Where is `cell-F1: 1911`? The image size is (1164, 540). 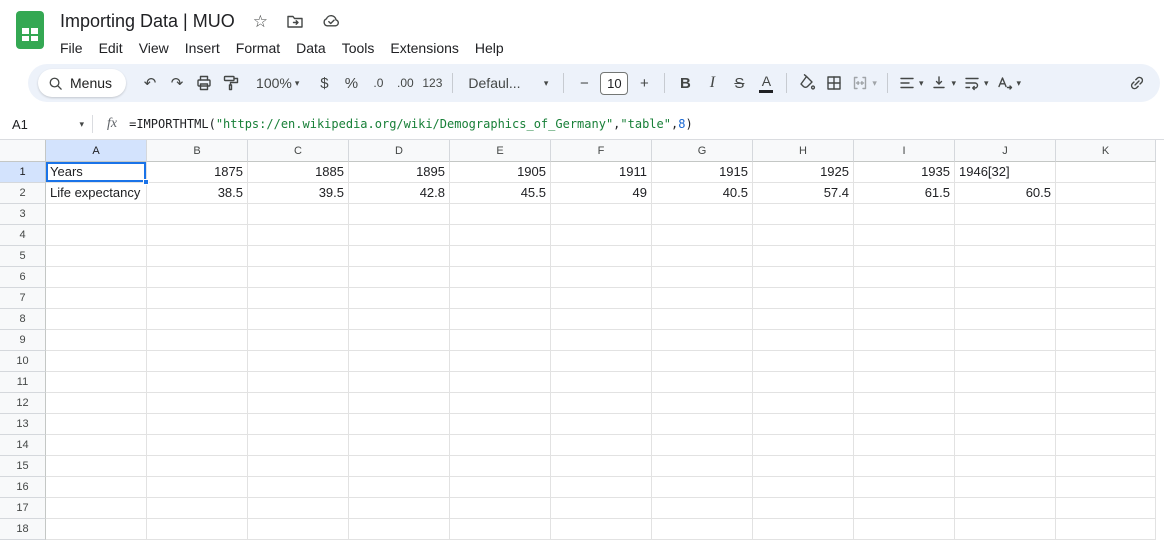 cell-F1: 1911 is located at coordinates (601, 172).